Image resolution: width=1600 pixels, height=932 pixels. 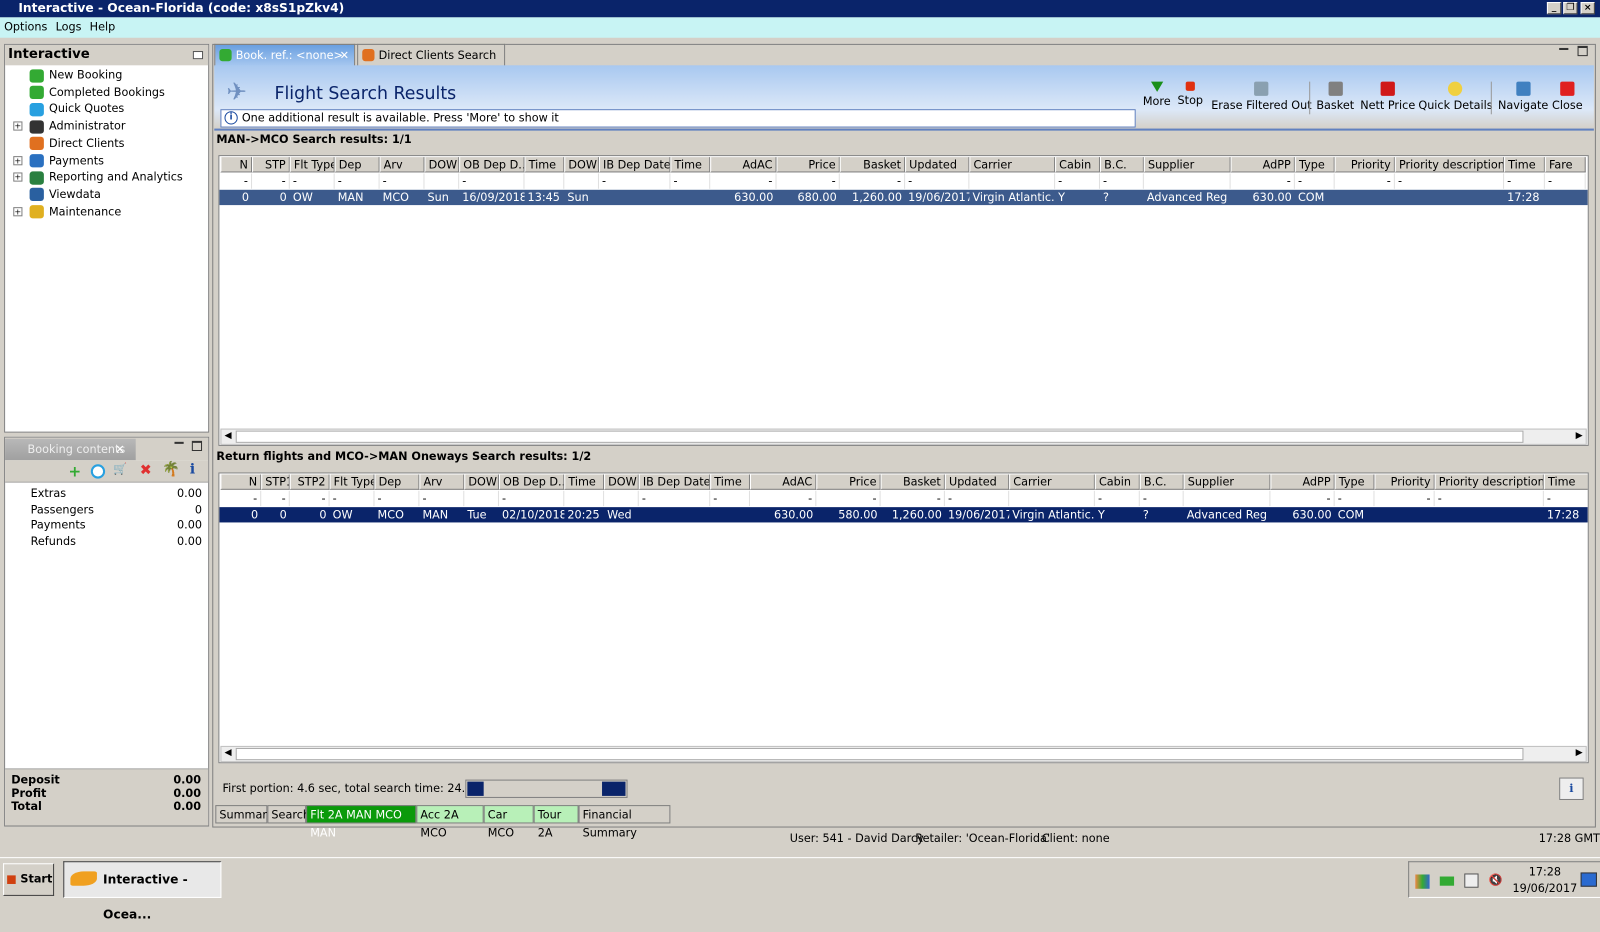 What do you see at coordinates (120, 468) in the screenshot?
I see `basket-transfer-icon: 🛒` at bounding box center [120, 468].